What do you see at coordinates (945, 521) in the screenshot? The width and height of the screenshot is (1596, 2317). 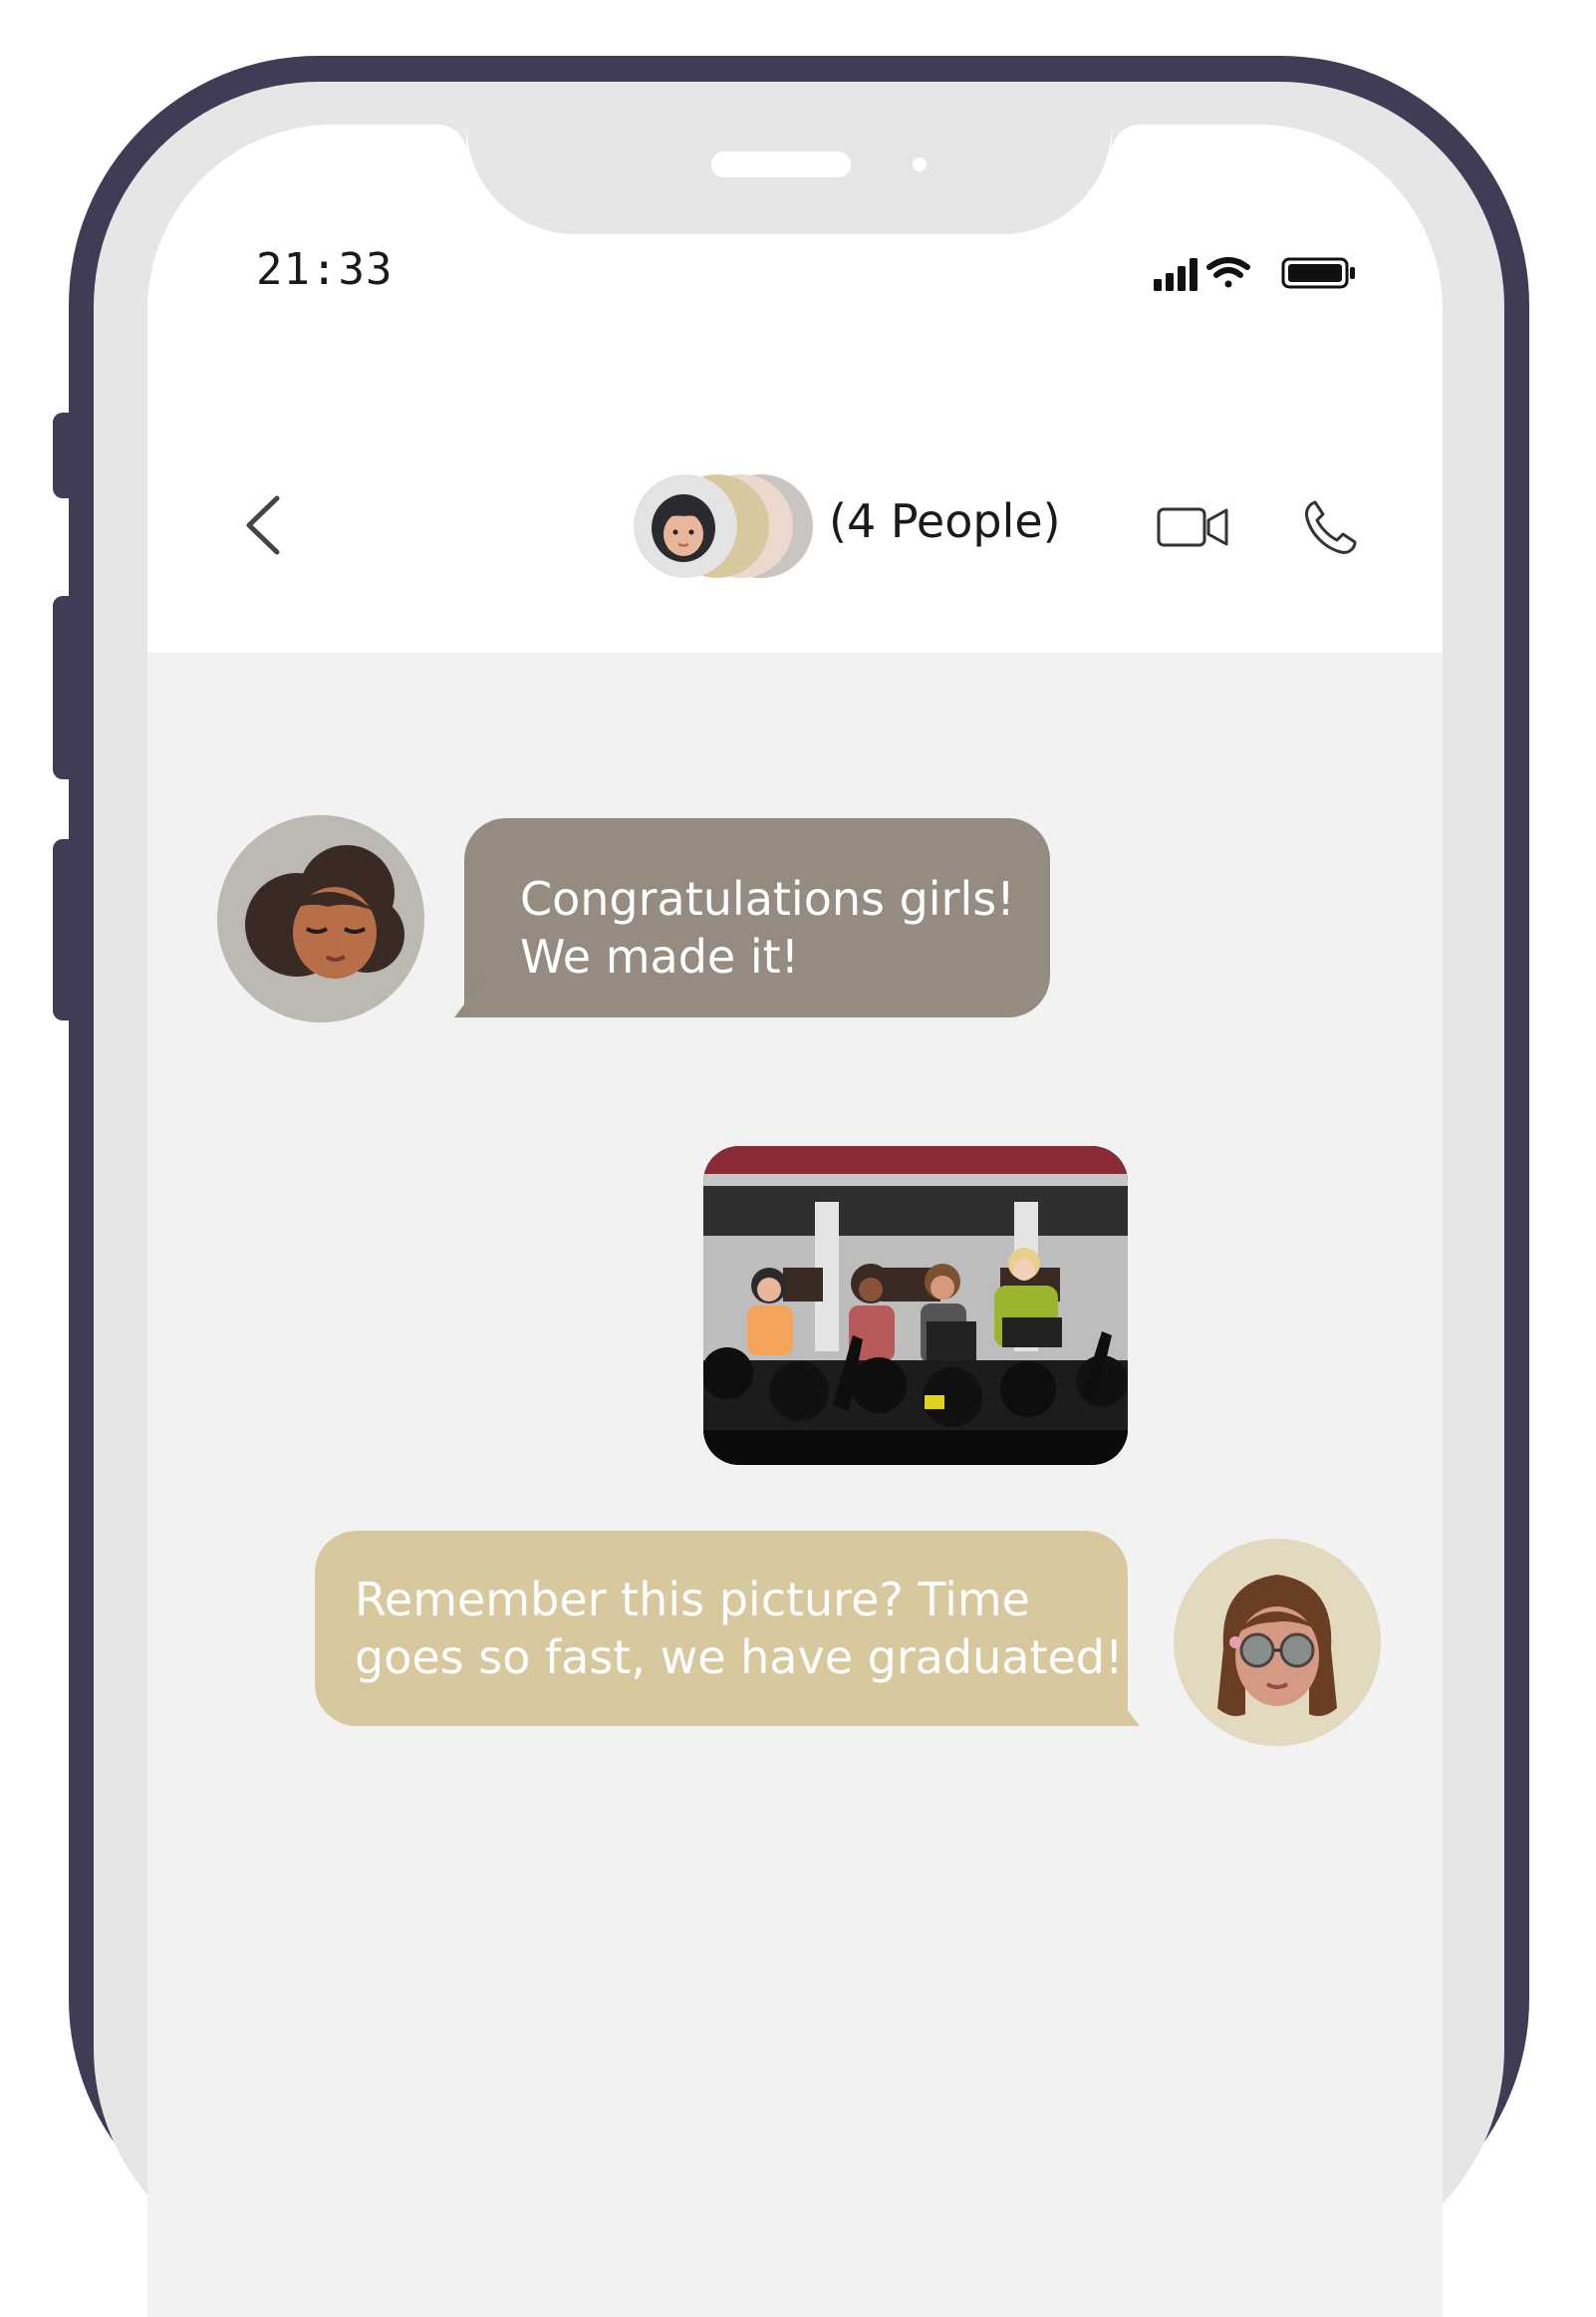 I see `group-title: (4 People)` at bounding box center [945, 521].